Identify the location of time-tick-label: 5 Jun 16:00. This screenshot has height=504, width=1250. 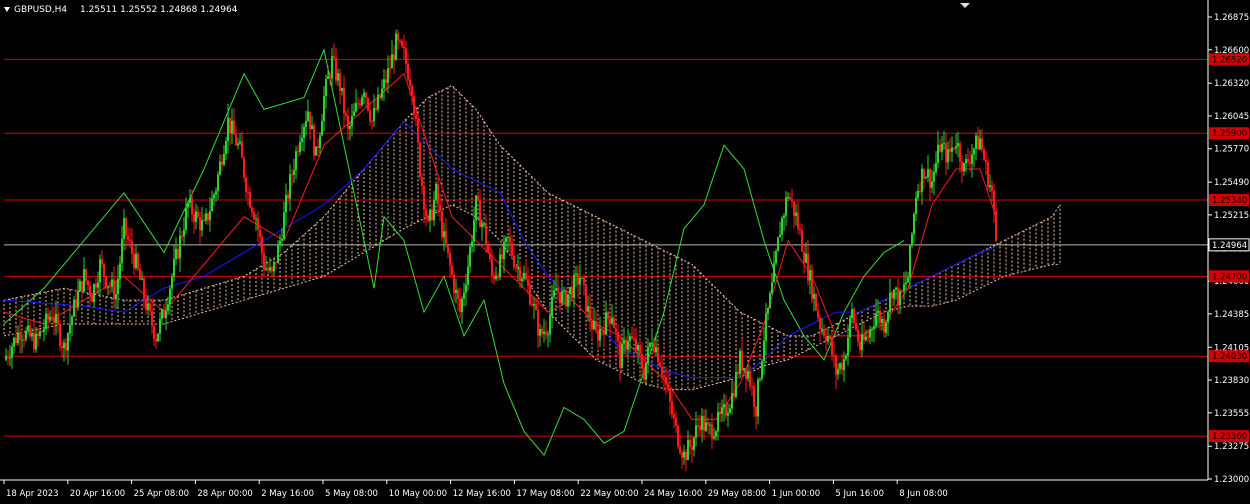
(859, 494).